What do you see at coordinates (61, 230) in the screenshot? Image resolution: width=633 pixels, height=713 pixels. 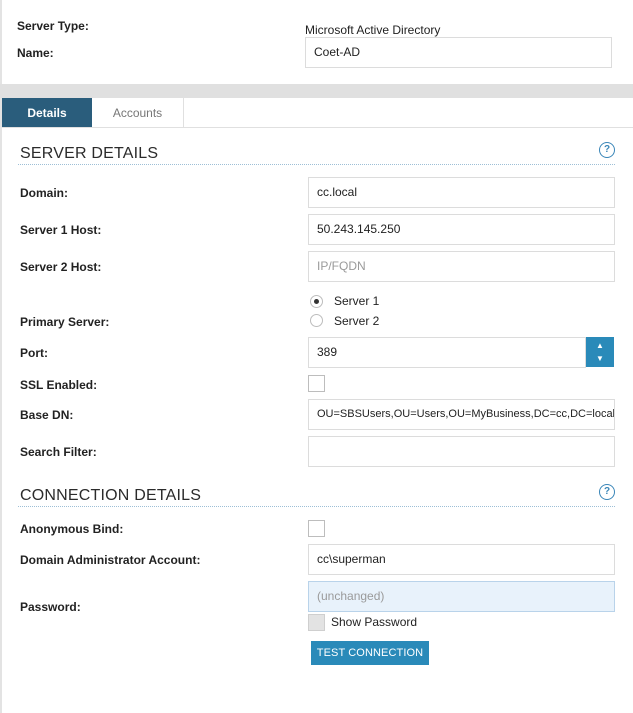 I see `server1-host-label: Server 1 Host:` at bounding box center [61, 230].